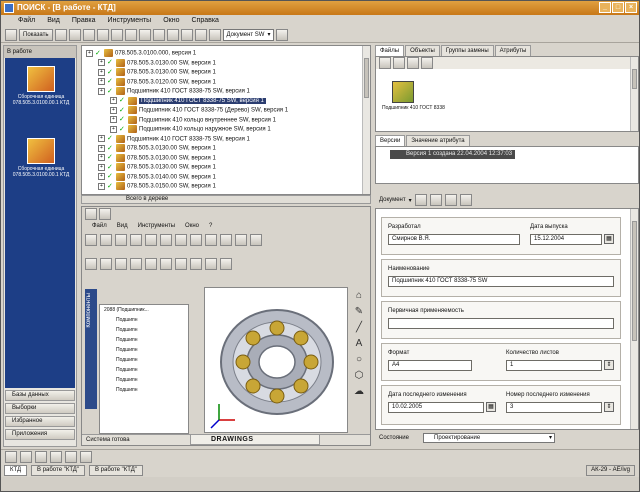 The width and height of the screenshot is (640, 492). I want to click on menu-edit: Правка, so click(84, 21).